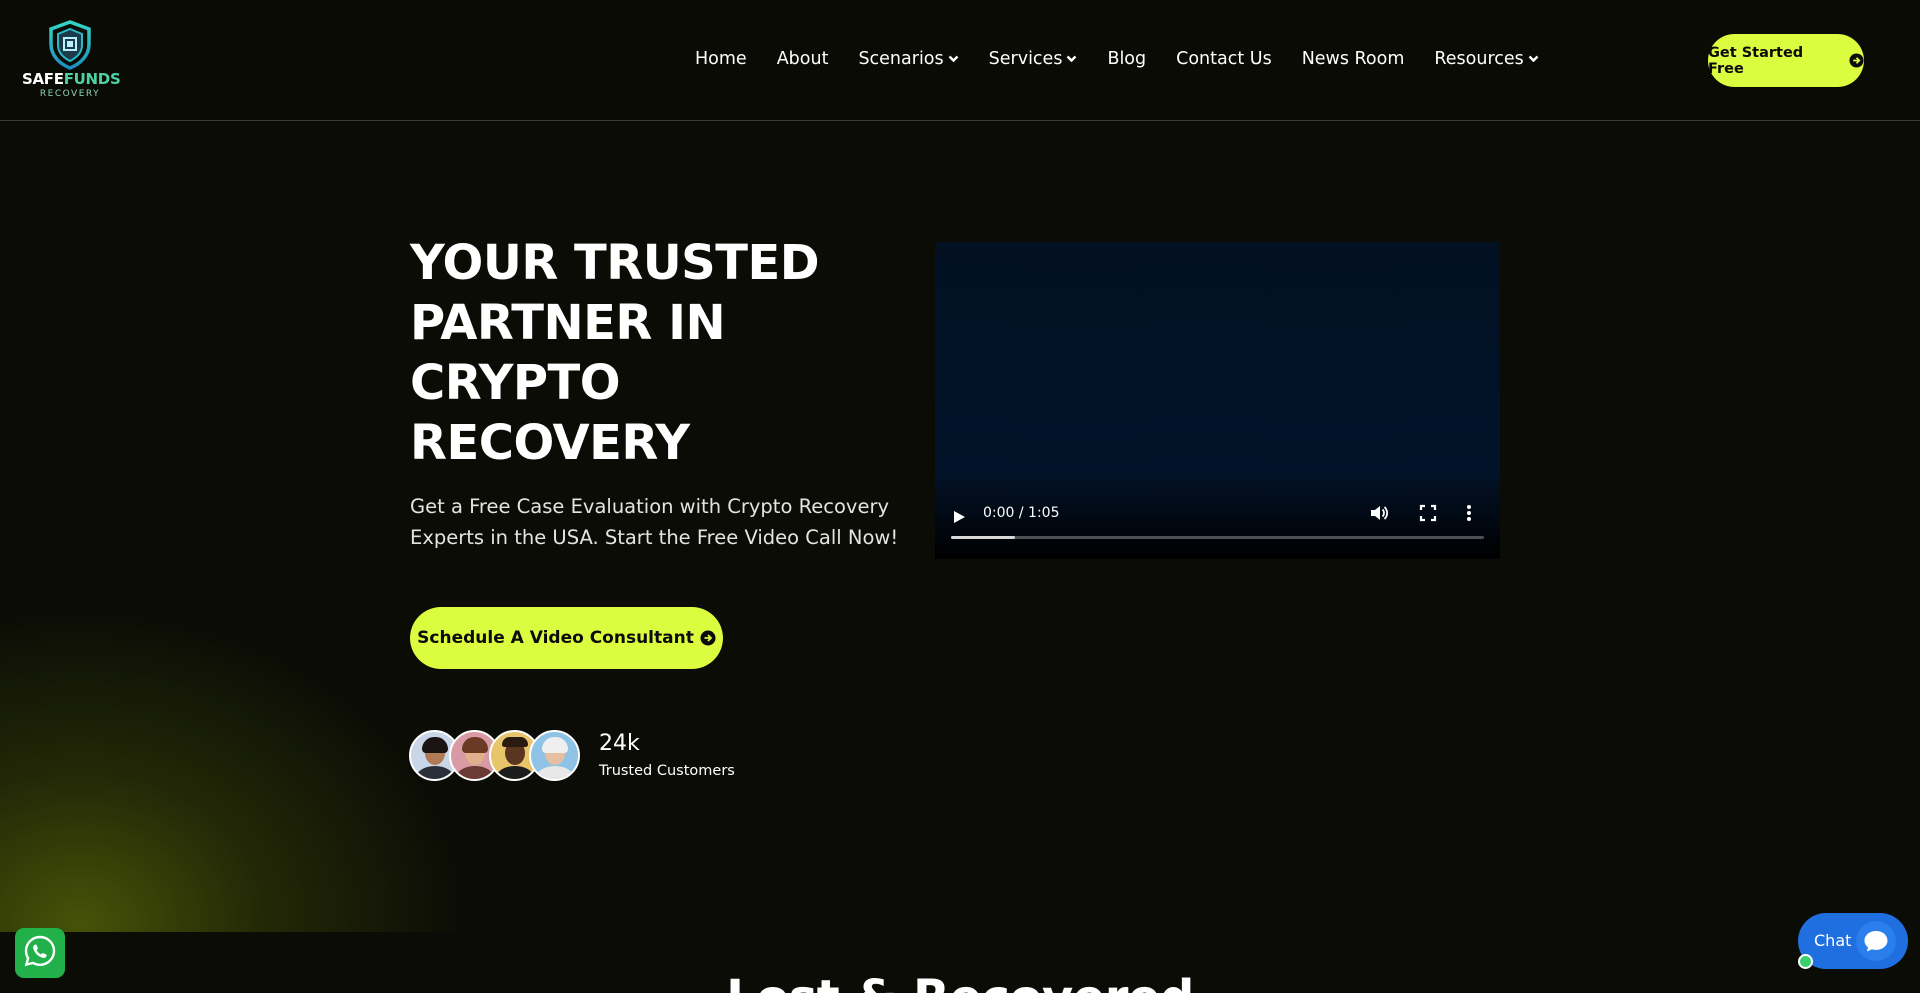 This screenshot has width=1920, height=993. I want to click on get-started-label: Get Started Free, so click(1756, 60).